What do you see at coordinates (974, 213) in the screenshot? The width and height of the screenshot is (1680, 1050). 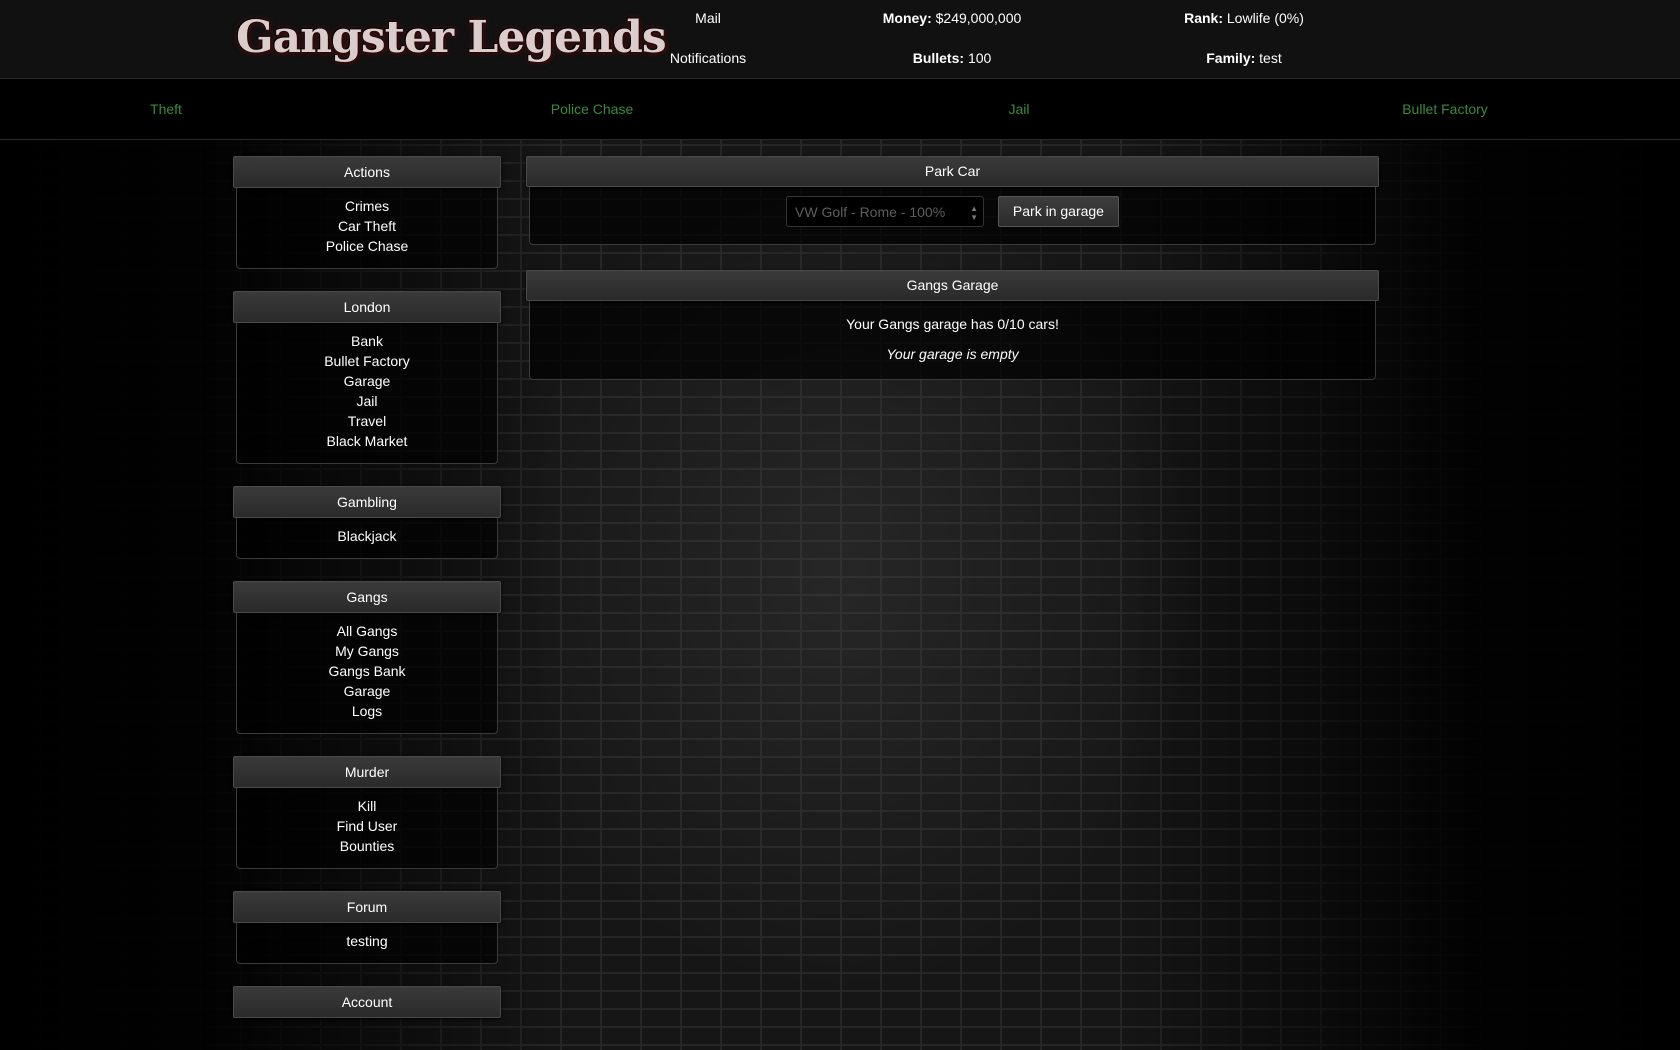 I see `select-arrows-icon: ▲ ▼` at bounding box center [974, 213].